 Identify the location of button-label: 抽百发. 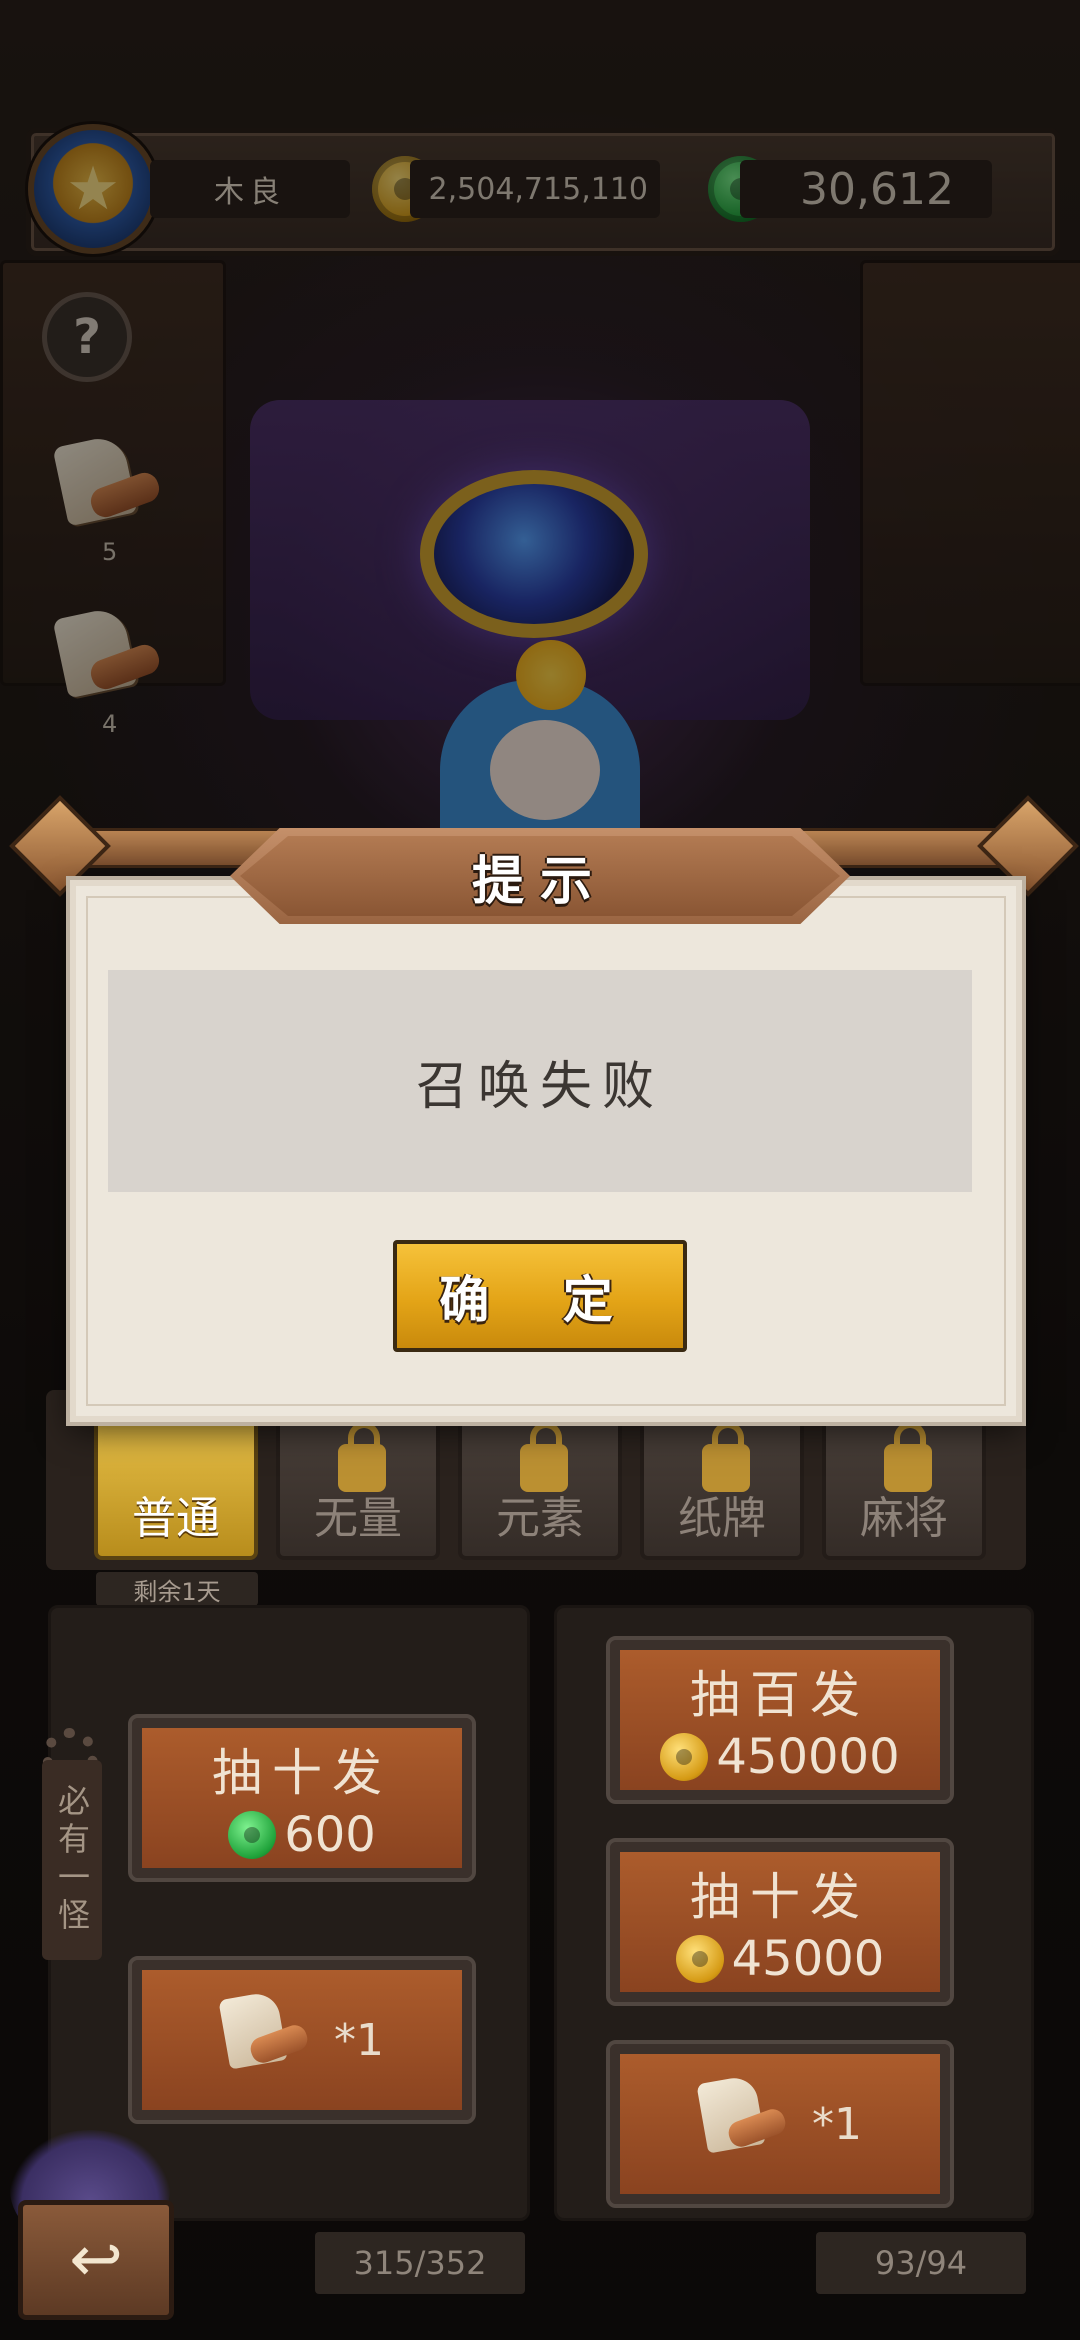
(780, 1695).